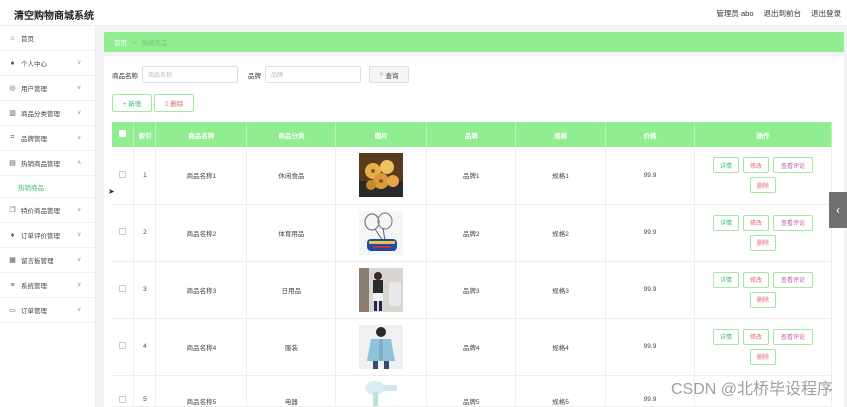 The width and height of the screenshot is (847, 407). What do you see at coordinates (561, 347) in the screenshot?
I see `cell-spec: 规格4` at bounding box center [561, 347].